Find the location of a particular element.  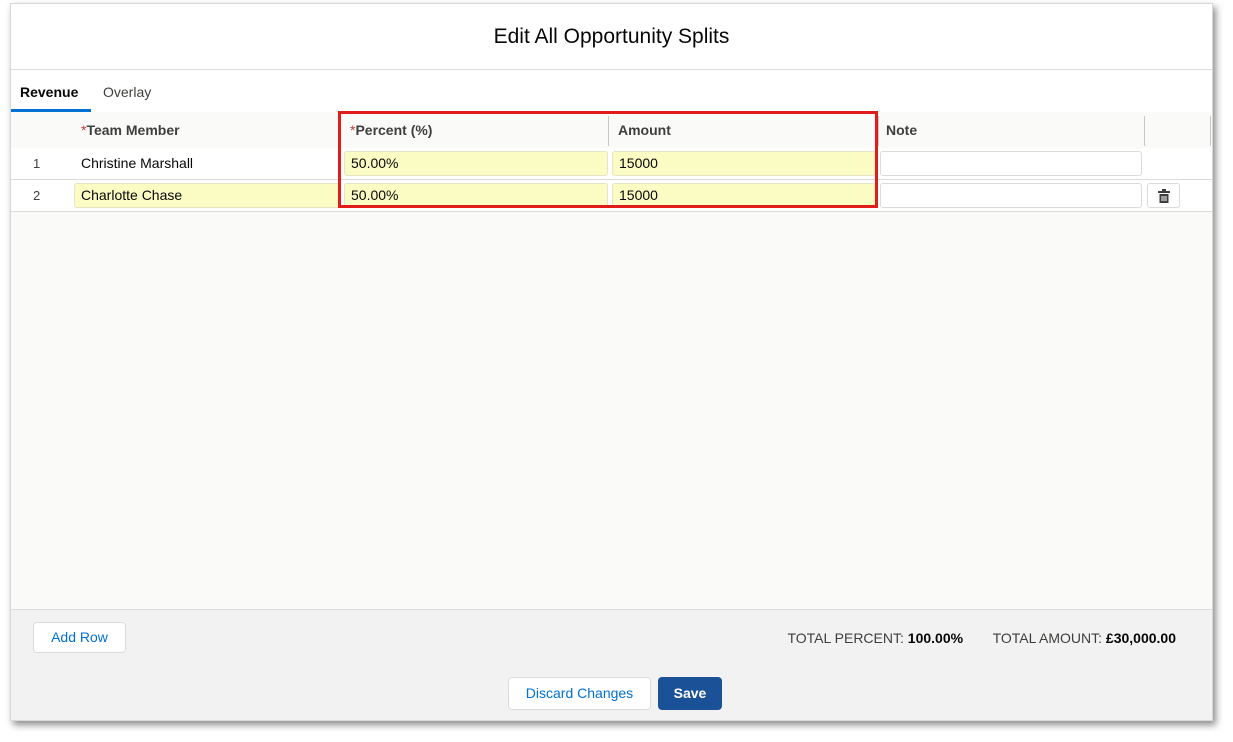

table-row: 2 Charlotte Chase 50.00% 15000 is located at coordinates (611, 196).